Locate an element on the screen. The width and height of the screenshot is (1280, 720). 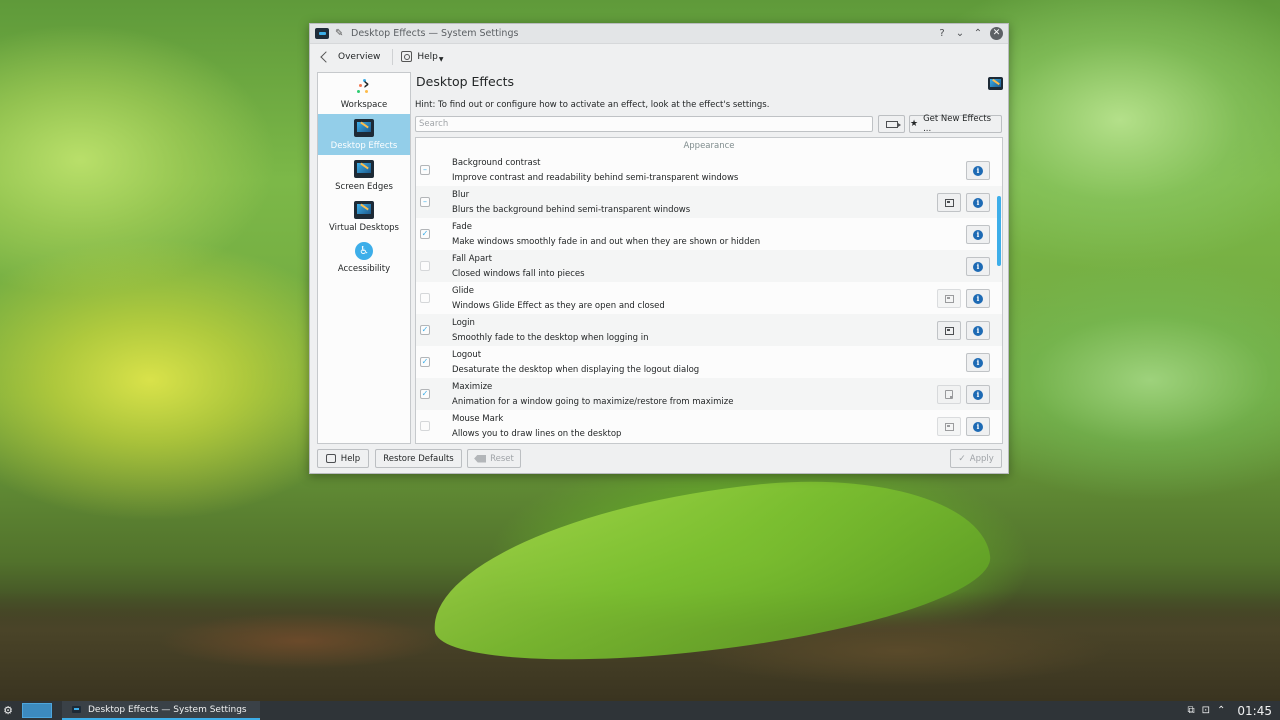
minimize-button: ⌄ is located at coordinates (960, 33).